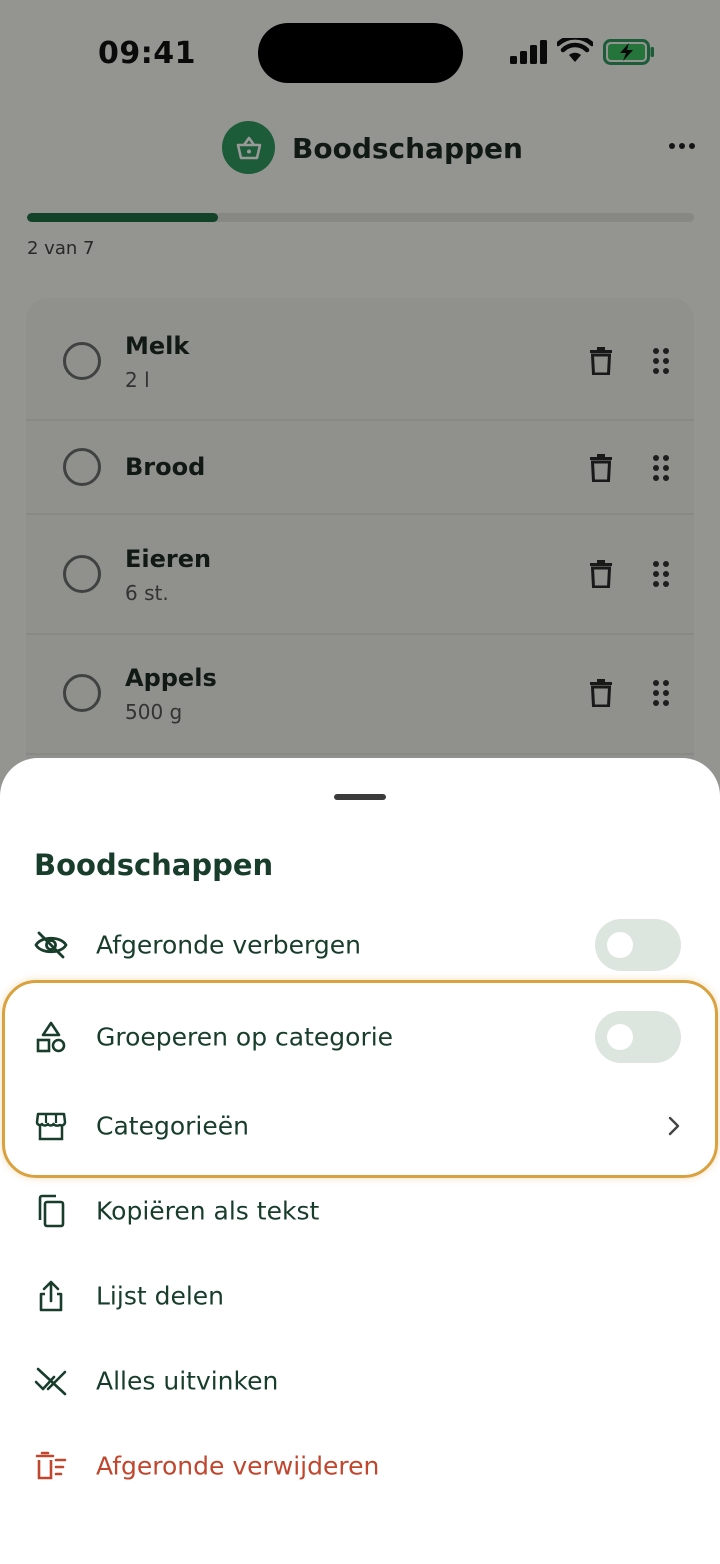  I want to click on uncheck-all-icon, so click(51, 1381).